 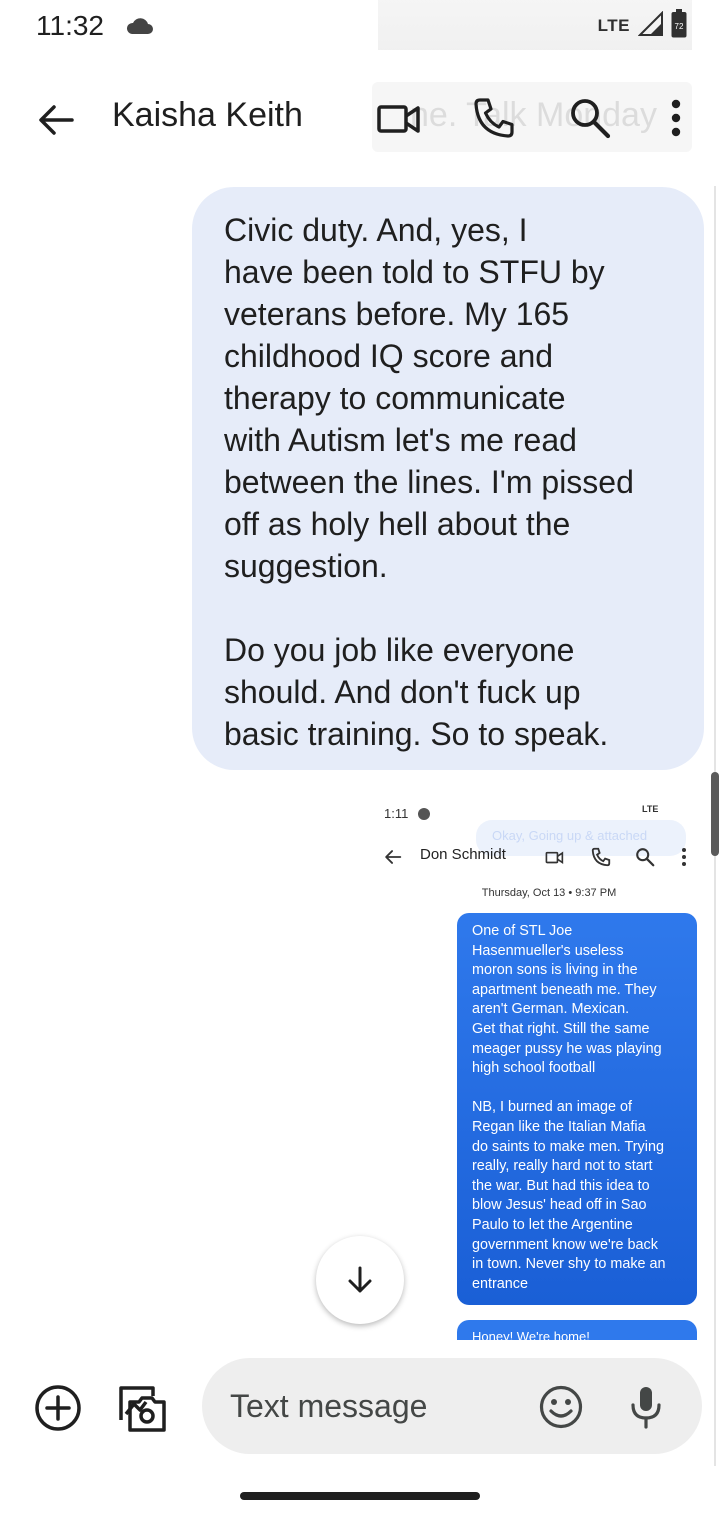 I want to click on compose-bar, so click(x=452, y=1406).